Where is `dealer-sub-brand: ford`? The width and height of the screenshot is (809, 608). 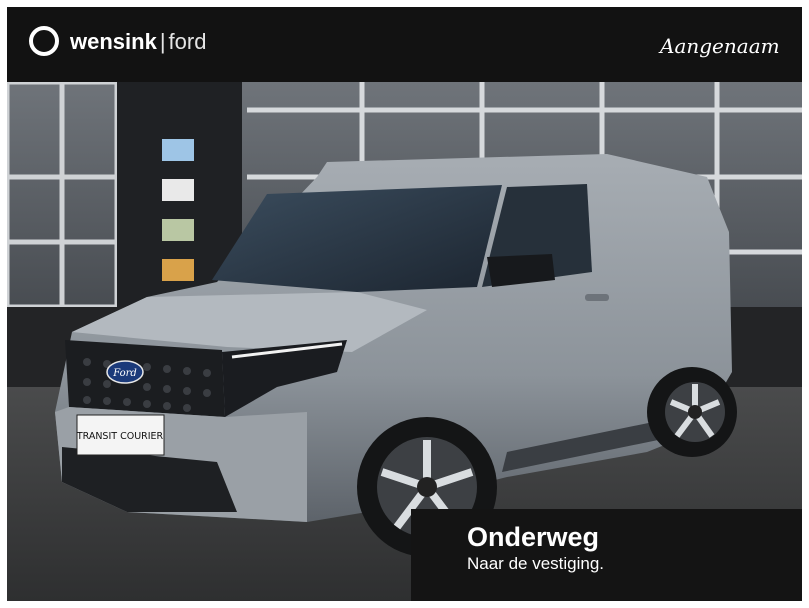 dealer-sub-brand: ford is located at coordinates (187, 41).